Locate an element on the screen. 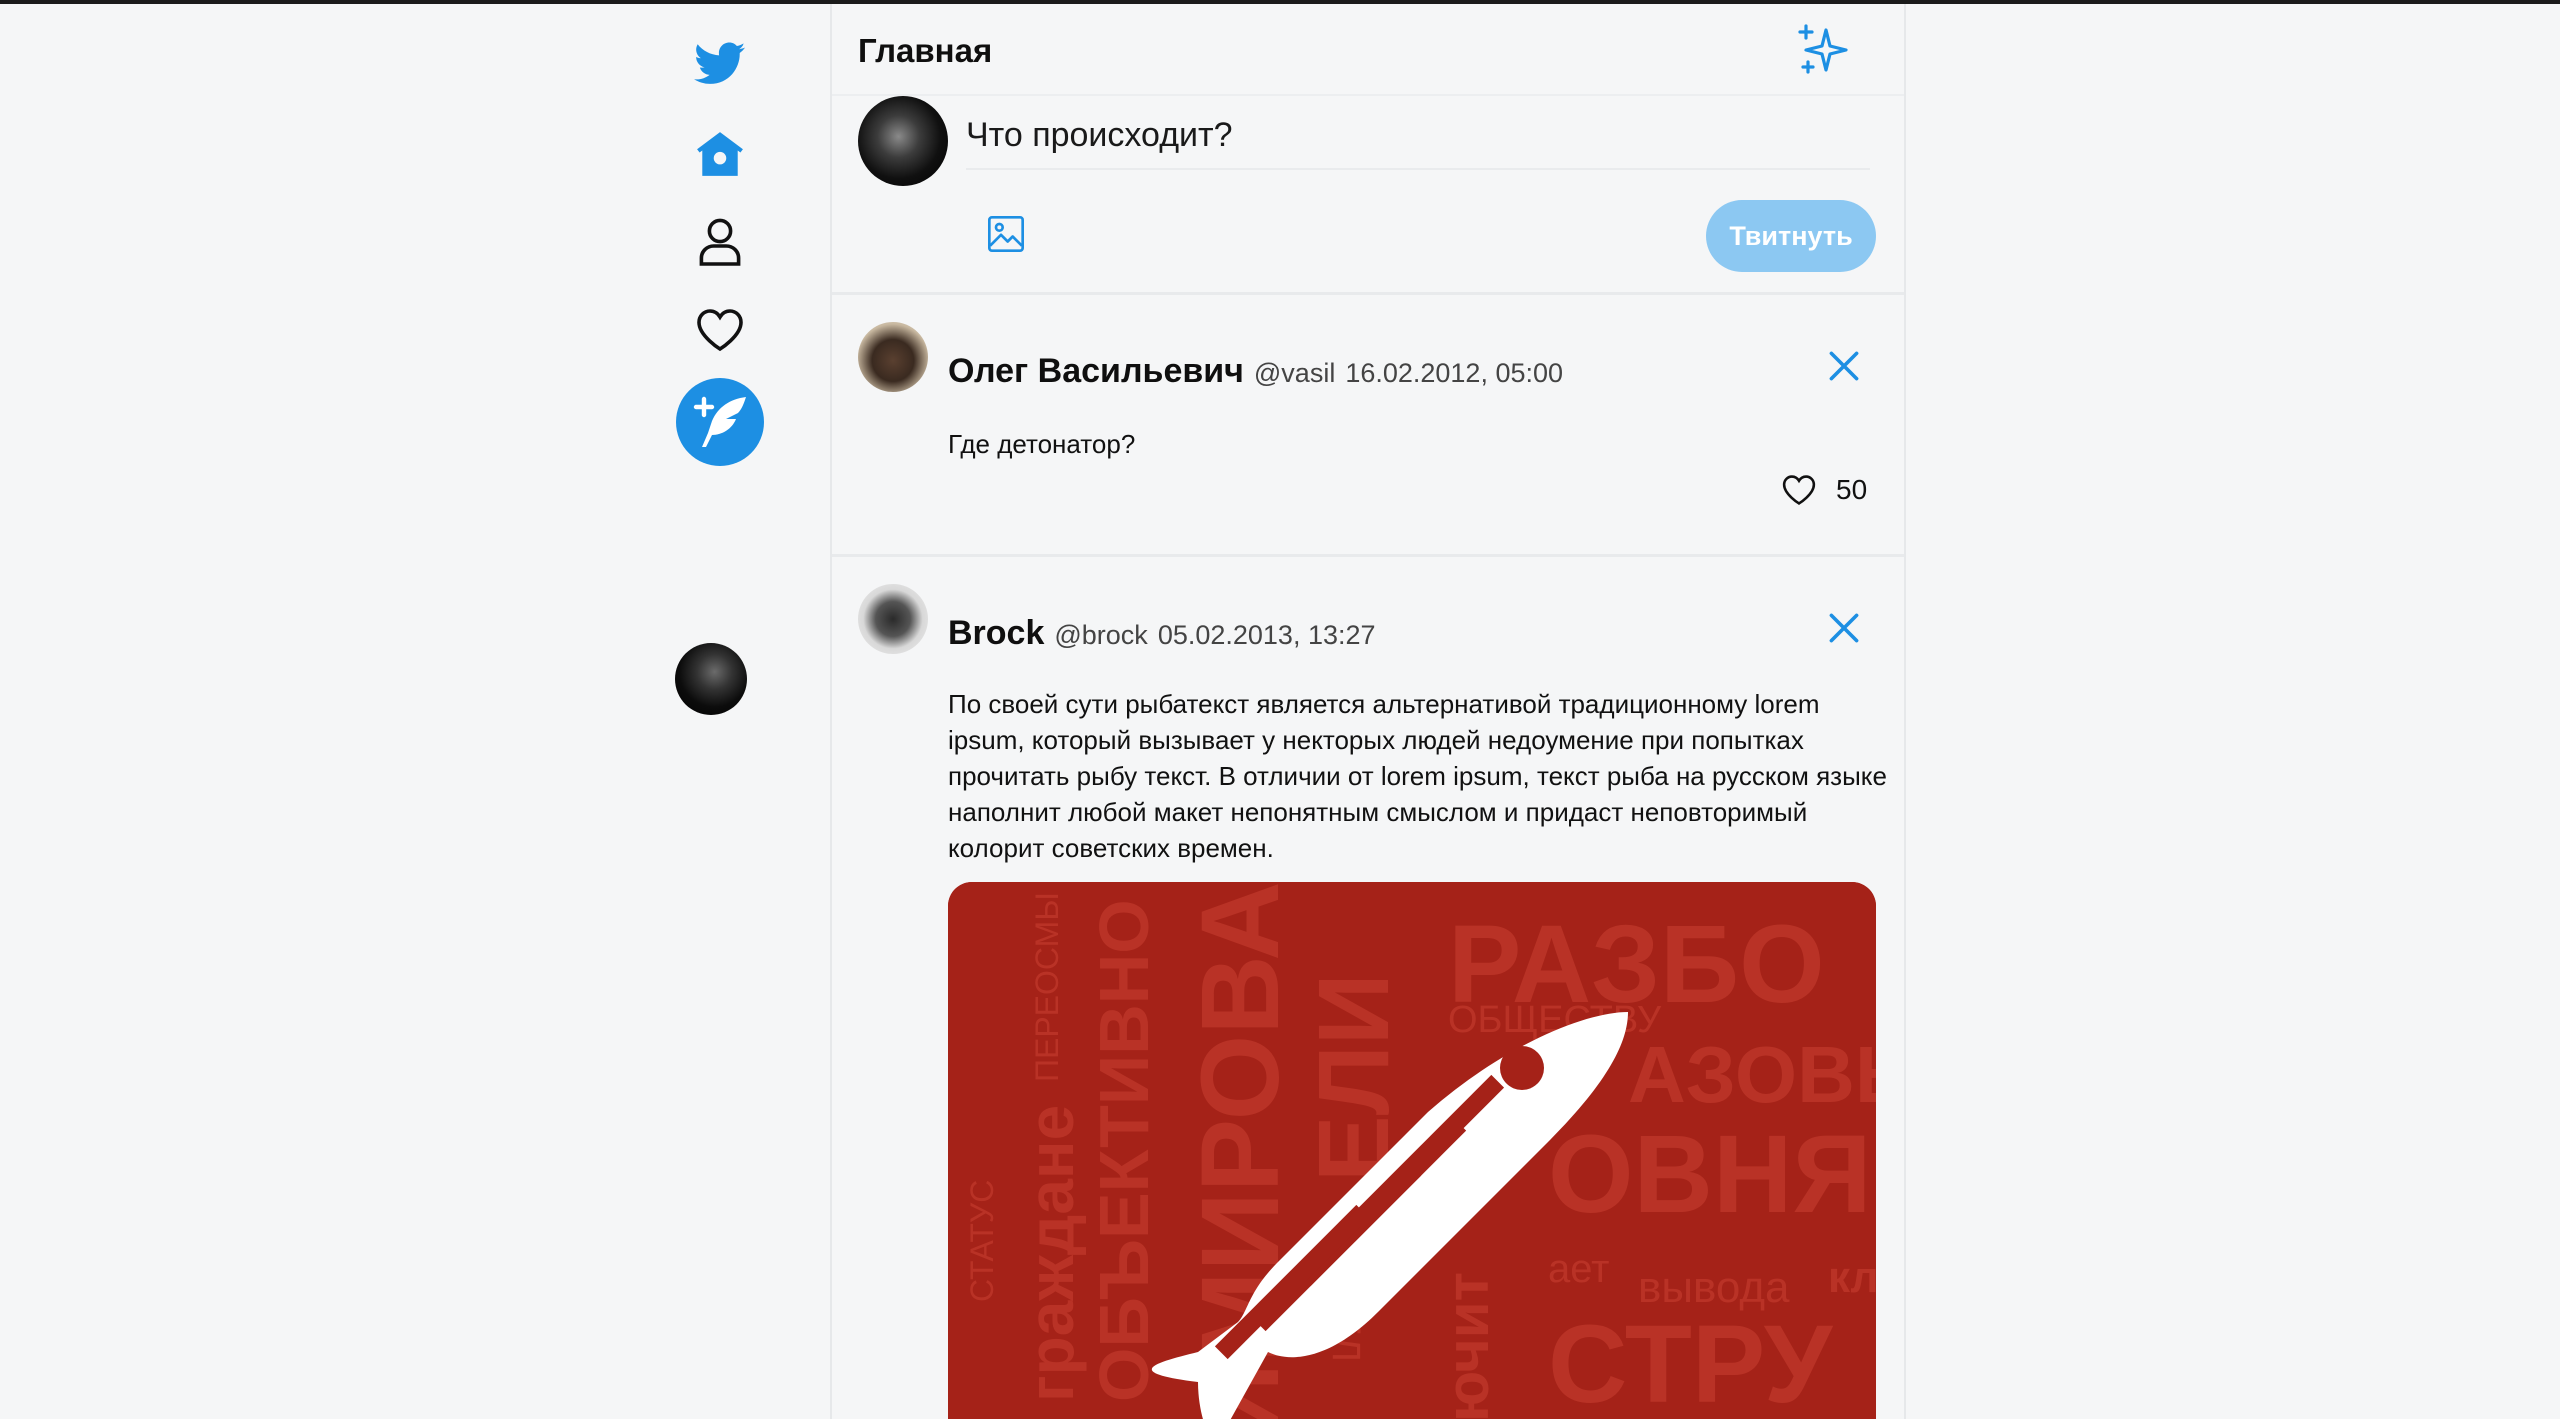 The height and width of the screenshot is (1419, 2560). image-word: вывода is located at coordinates (1714, 1287).